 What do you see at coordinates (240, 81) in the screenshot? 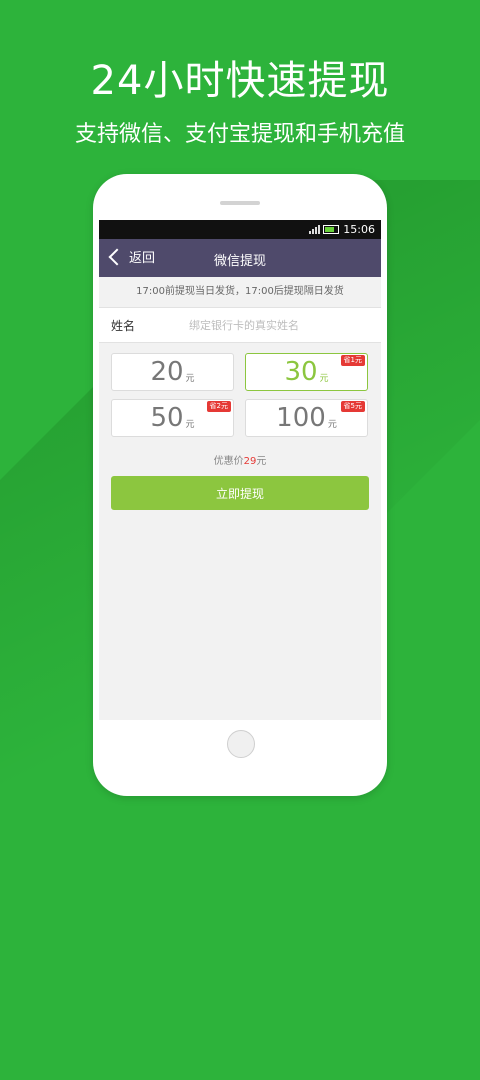
I see `promo-headline: 24小时快速提现` at bounding box center [240, 81].